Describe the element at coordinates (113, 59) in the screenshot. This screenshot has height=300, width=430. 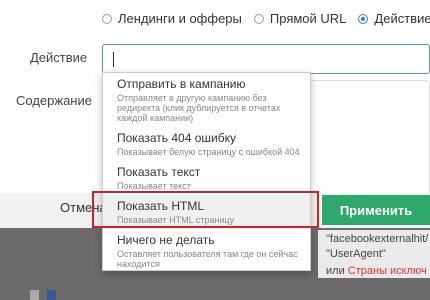
I see `text-caret` at that location.